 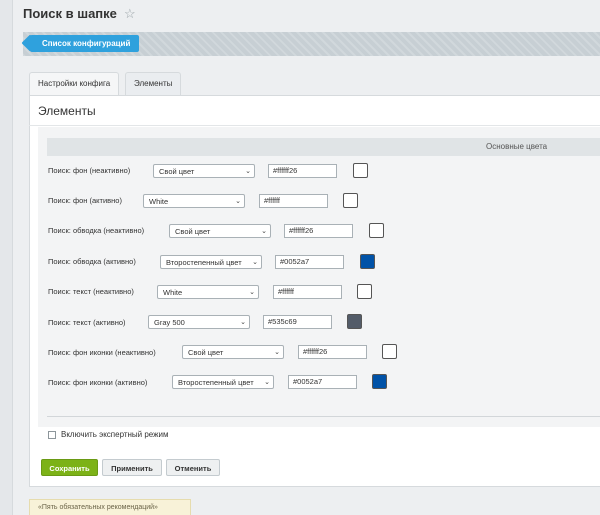 What do you see at coordinates (379, 381) in the screenshot?
I see `swatch-search-icon-bg-active` at bounding box center [379, 381].